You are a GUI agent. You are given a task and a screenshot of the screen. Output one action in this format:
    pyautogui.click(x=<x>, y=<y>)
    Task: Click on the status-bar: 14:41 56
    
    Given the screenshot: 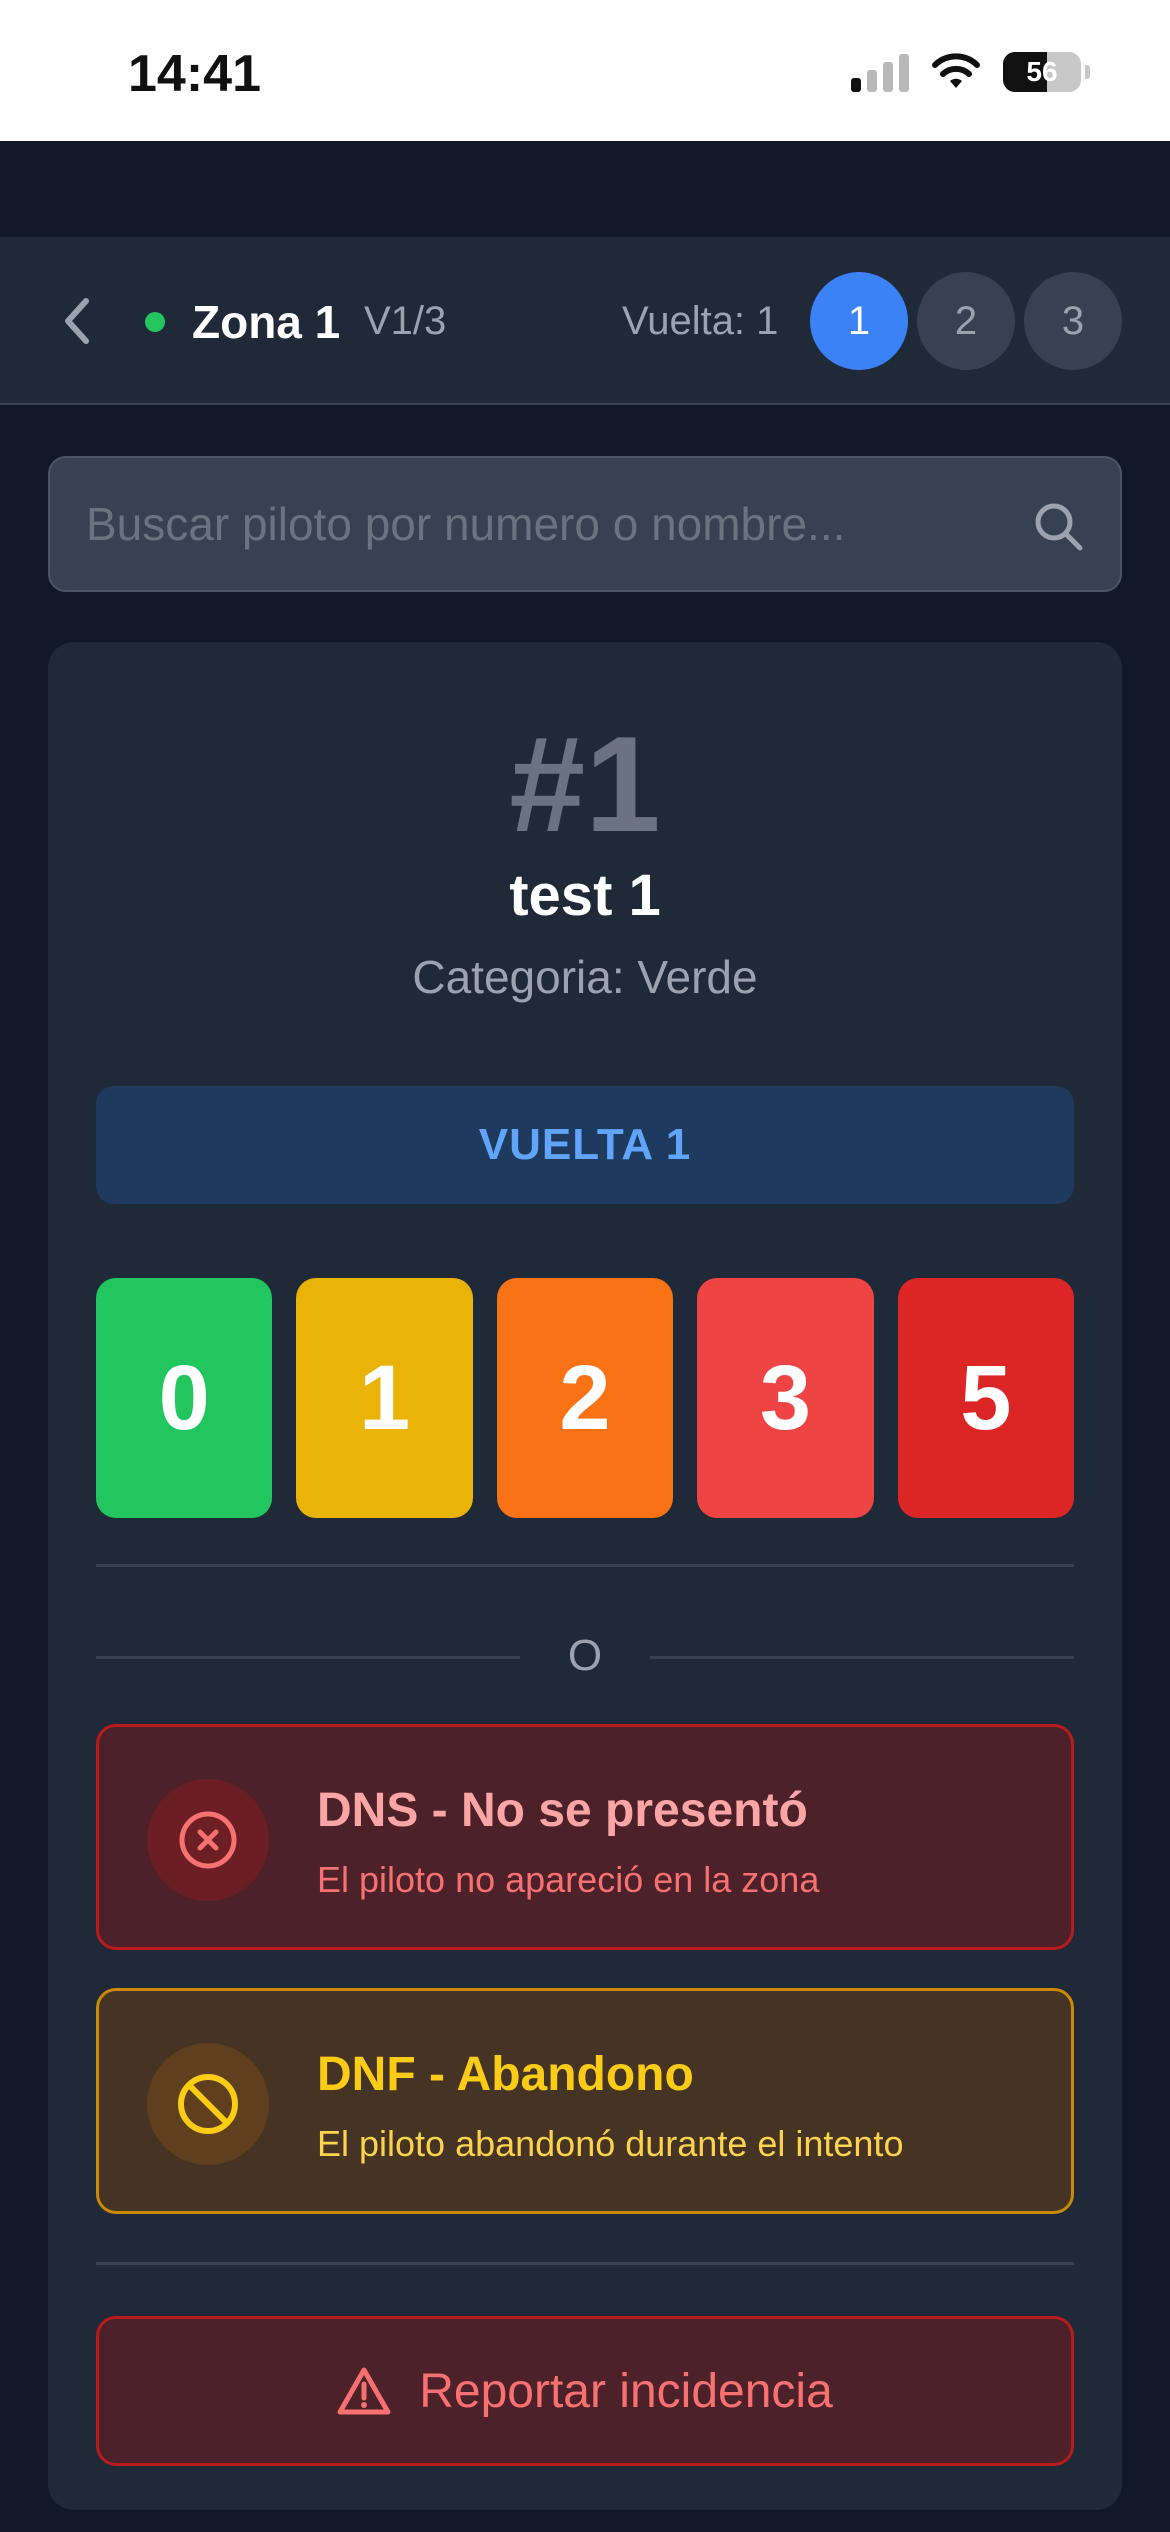 What is the action you would take?
    pyautogui.click(x=585, y=70)
    